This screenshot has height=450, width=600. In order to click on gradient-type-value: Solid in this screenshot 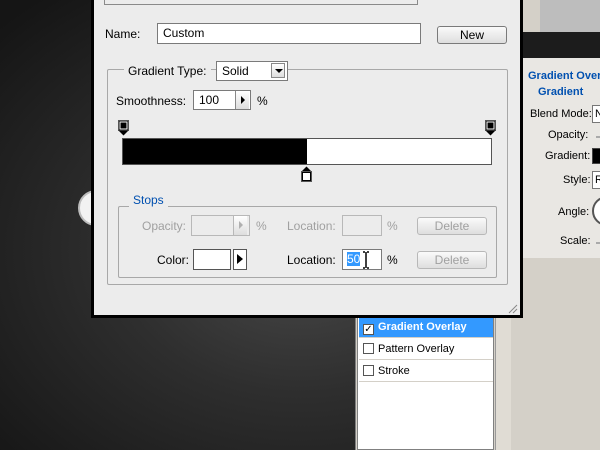, I will do `click(235, 71)`.